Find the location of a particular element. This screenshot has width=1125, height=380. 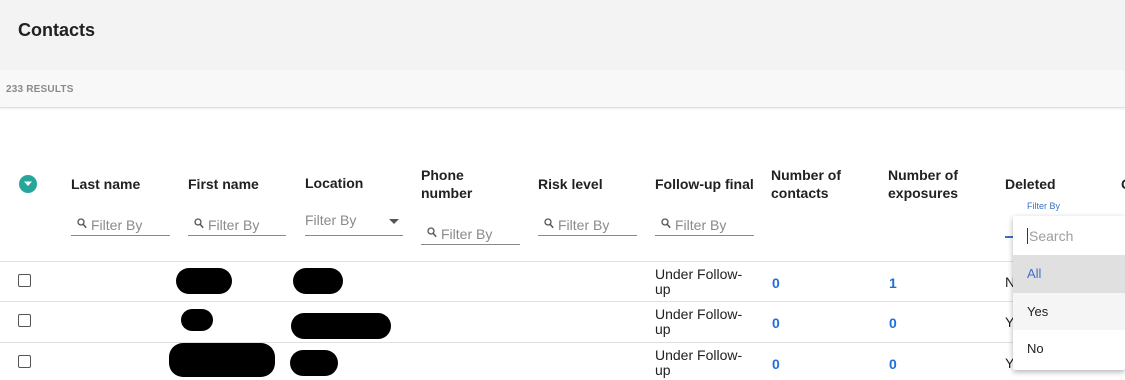

results-count: 233 RESULTS is located at coordinates (40, 89).